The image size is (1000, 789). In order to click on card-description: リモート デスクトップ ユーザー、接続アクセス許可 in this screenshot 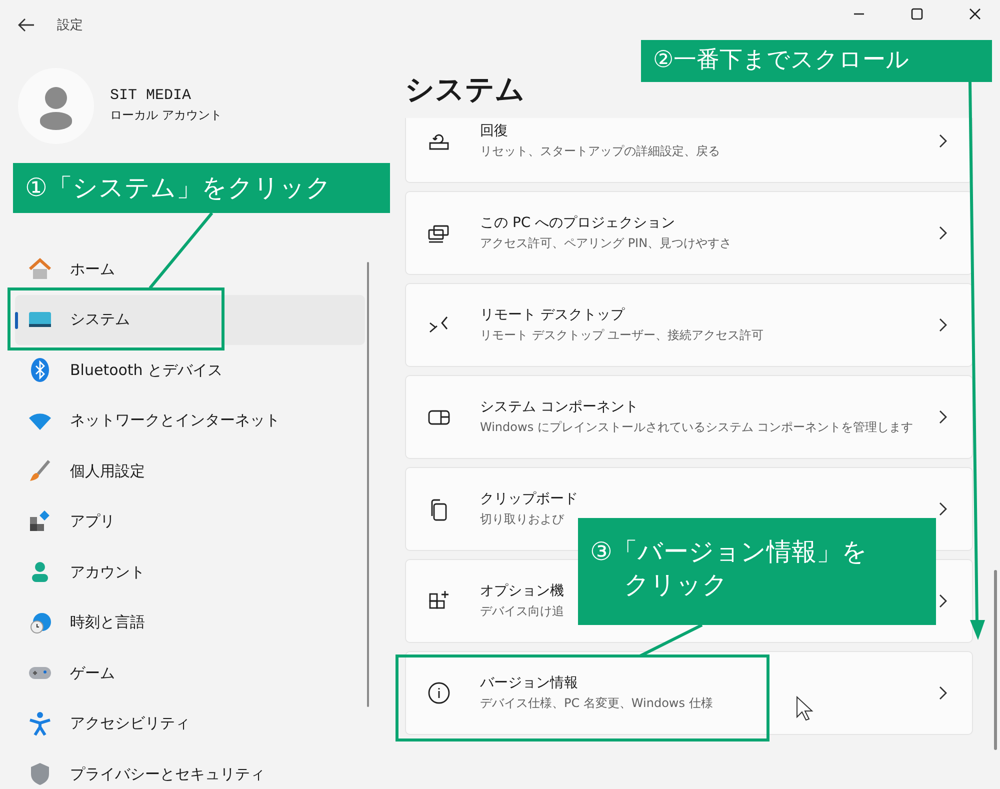, I will do `click(622, 335)`.